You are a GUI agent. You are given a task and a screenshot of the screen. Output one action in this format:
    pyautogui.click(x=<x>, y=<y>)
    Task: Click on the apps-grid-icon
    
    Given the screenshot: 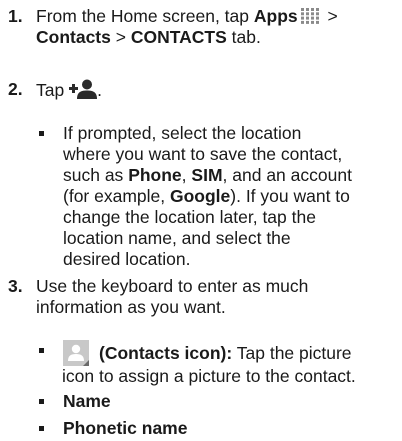 What is the action you would take?
    pyautogui.click(x=309, y=16)
    